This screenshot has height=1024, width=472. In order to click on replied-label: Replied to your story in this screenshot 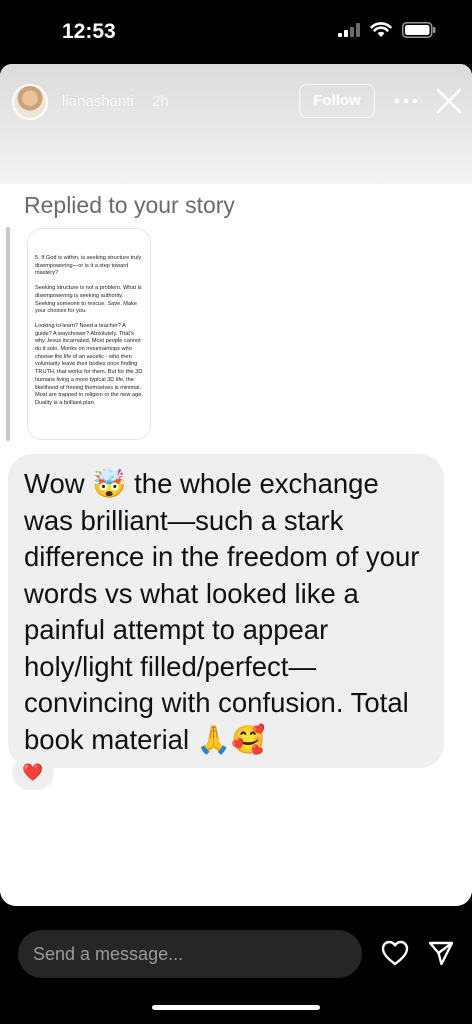, I will do `click(129, 205)`.